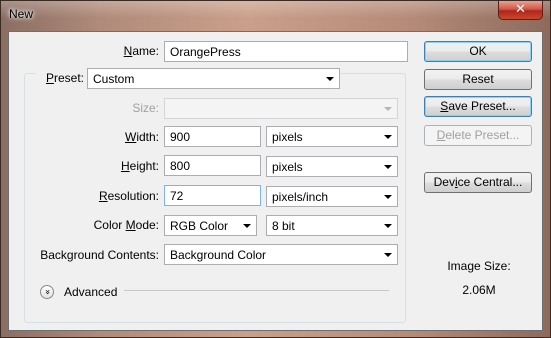  I want to click on ok-button: OK, so click(478, 51).